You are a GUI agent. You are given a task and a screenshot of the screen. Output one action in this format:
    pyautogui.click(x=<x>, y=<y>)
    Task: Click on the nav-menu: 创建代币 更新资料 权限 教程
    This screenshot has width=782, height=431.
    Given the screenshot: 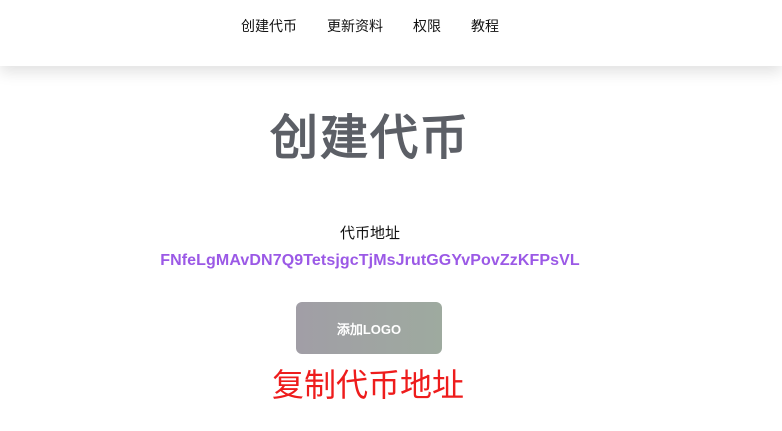 What is the action you would take?
    pyautogui.click(x=370, y=27)
    